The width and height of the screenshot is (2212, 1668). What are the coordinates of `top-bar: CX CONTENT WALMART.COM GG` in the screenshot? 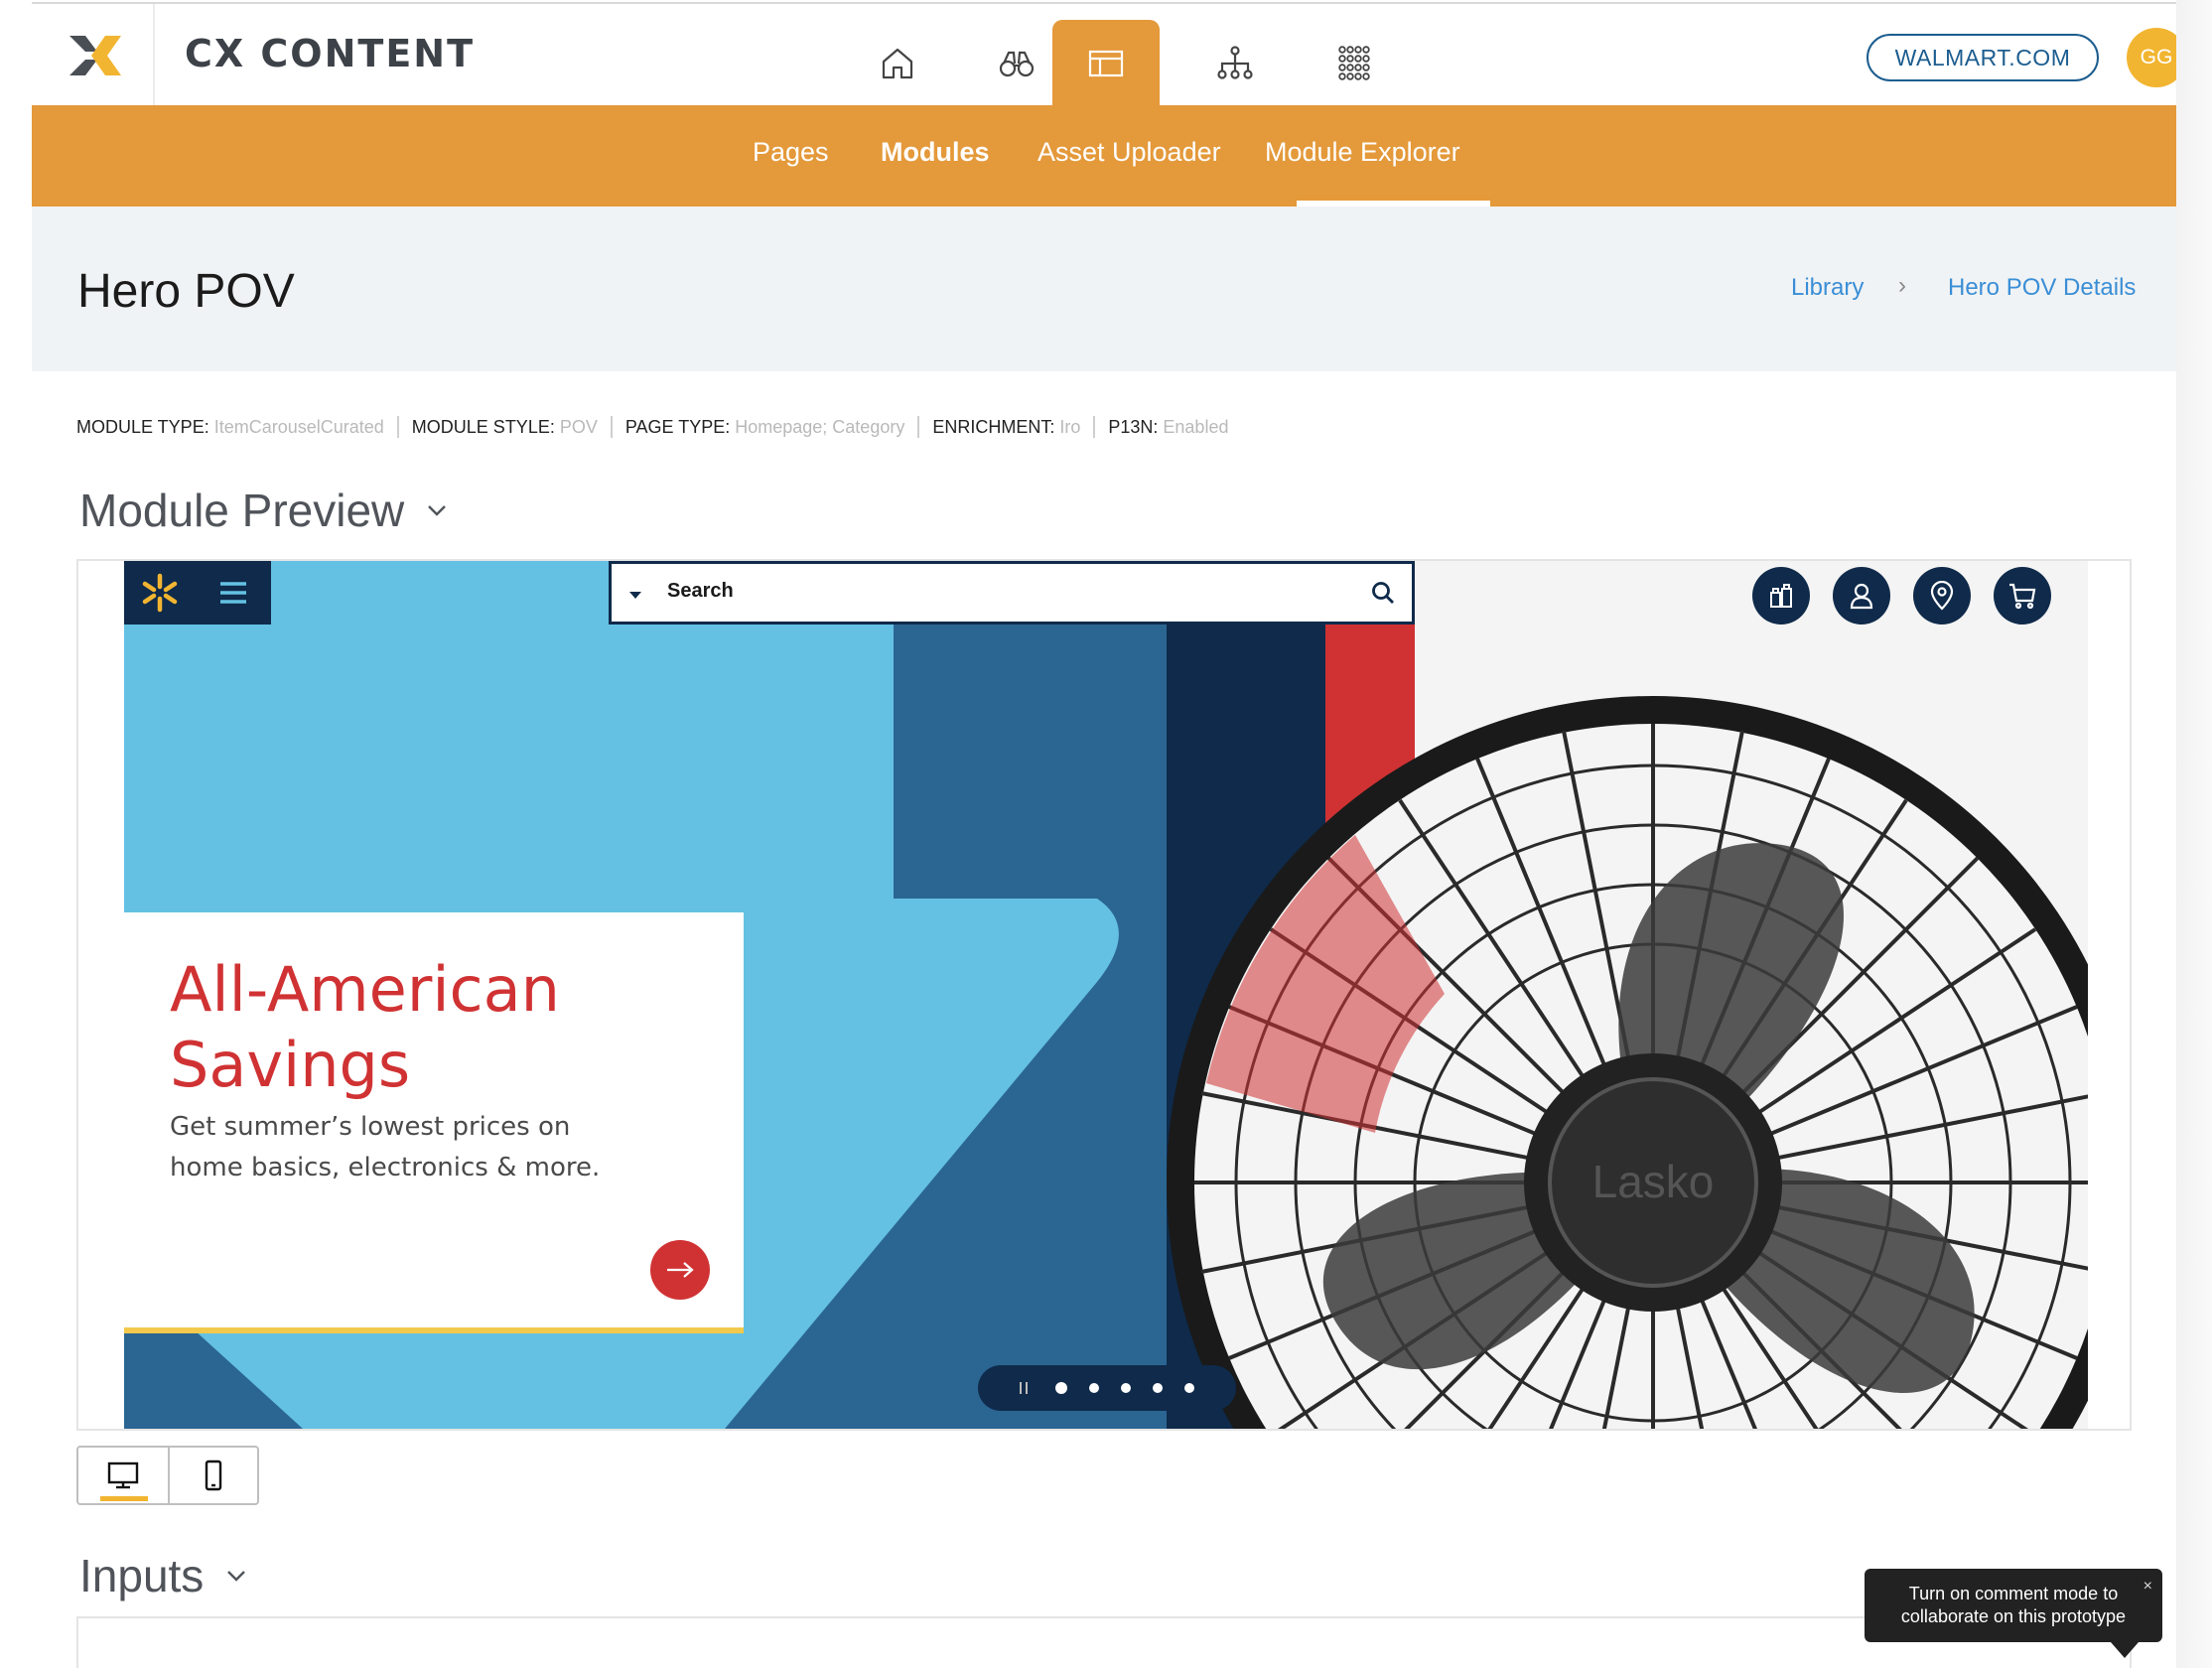 It's located at (1109, 54).